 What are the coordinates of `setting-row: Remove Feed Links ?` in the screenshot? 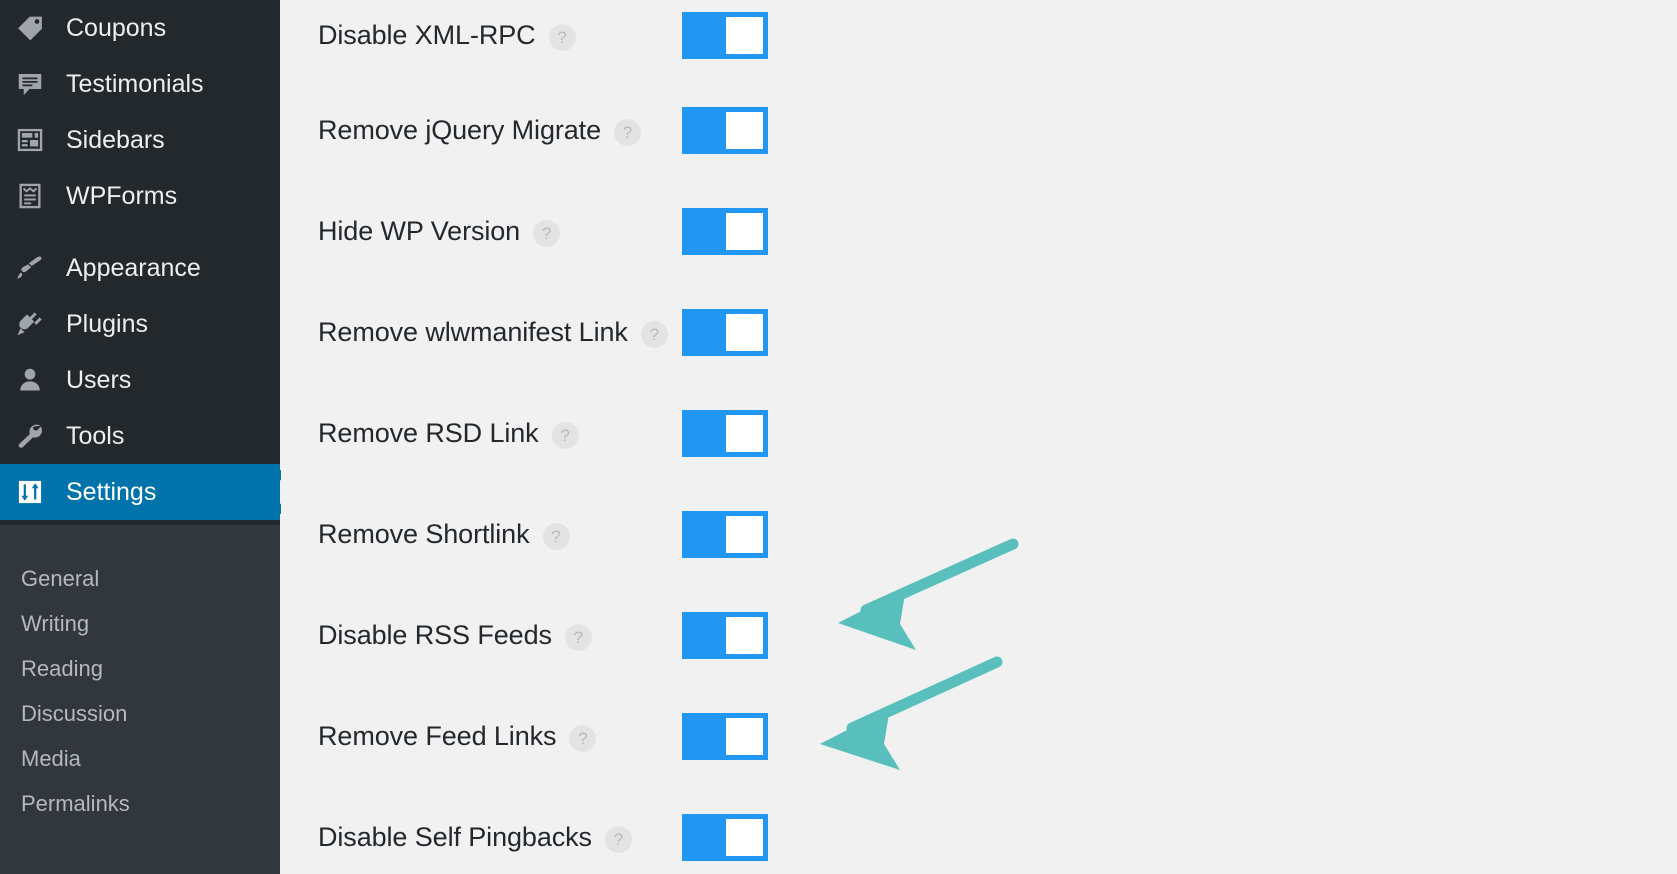 It's located at (978, 736).